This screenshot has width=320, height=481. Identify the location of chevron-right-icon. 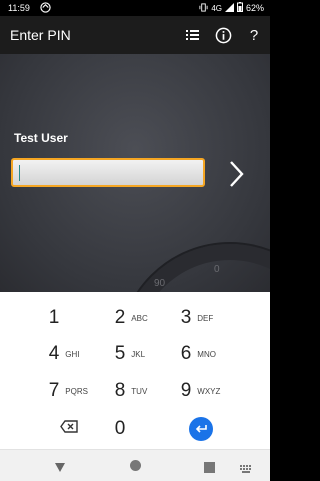
(236, 174).